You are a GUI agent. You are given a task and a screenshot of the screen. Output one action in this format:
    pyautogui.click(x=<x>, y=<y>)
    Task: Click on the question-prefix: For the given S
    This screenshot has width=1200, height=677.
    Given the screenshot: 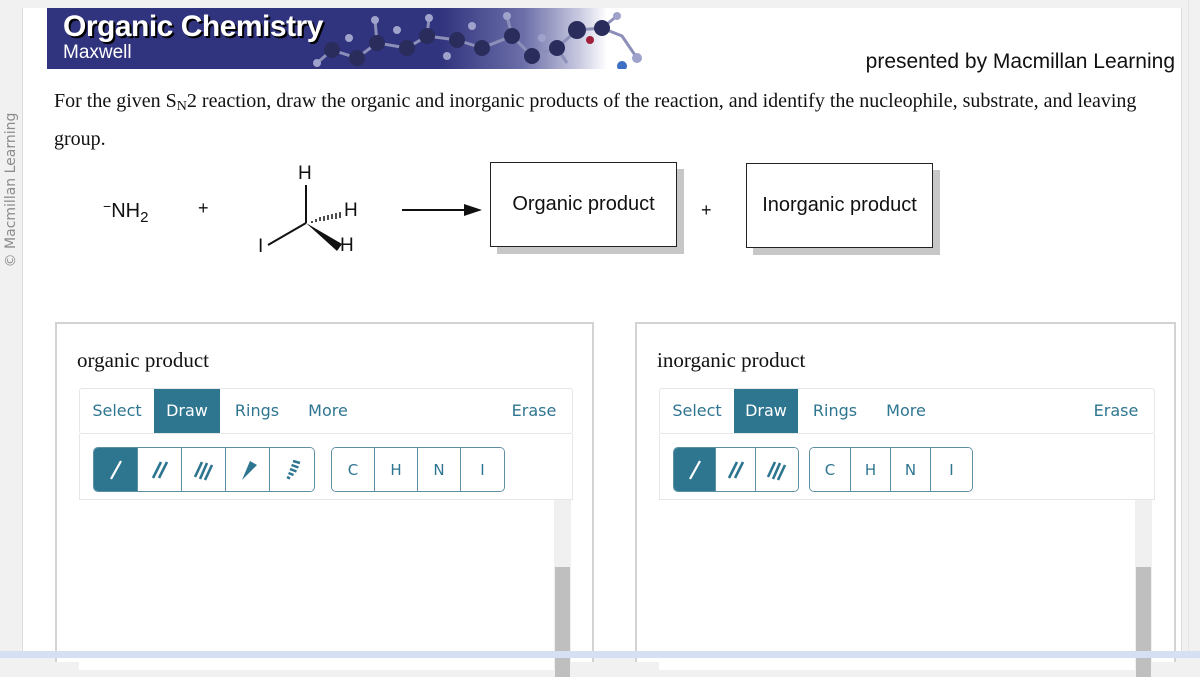 What is the action you would take?
    pyautogui.click(x=115, y=101)
    